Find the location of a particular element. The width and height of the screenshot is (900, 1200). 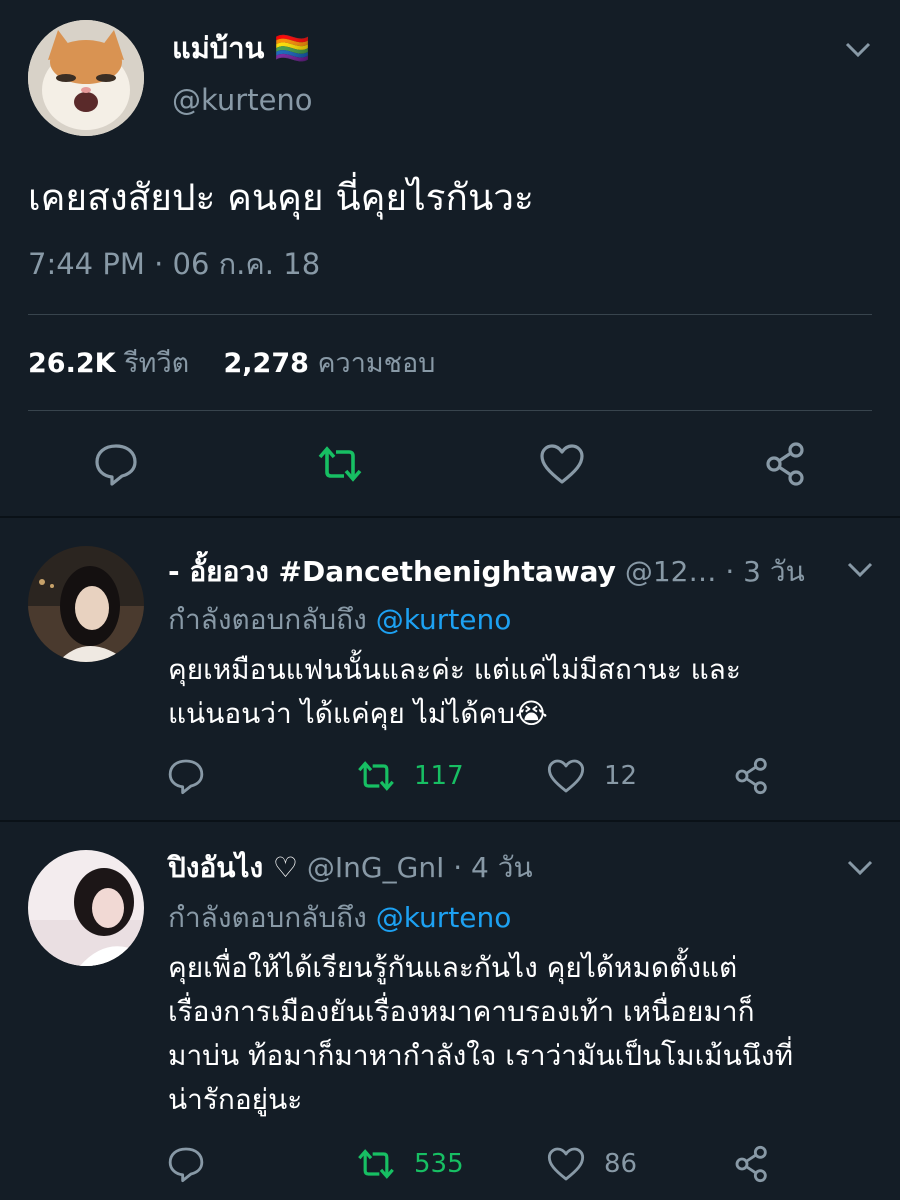

like-count: 2,278 is located at coordinates (265, 363).